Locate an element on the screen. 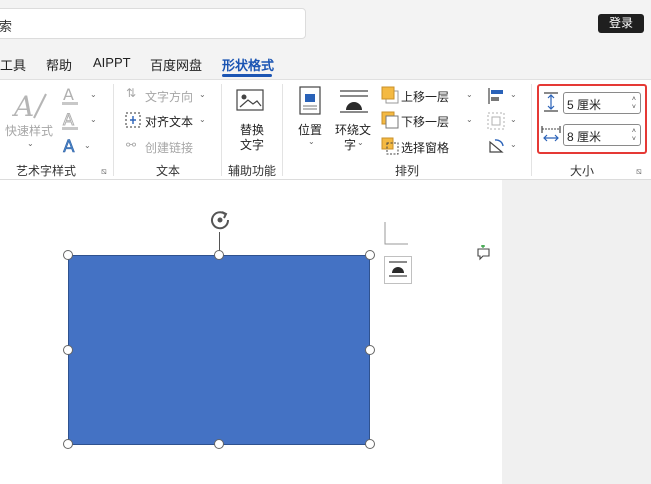 The height and width of the screenshot is (484, 651). wrap-text-label-line2: 字 is located at coordinates (350, 144).